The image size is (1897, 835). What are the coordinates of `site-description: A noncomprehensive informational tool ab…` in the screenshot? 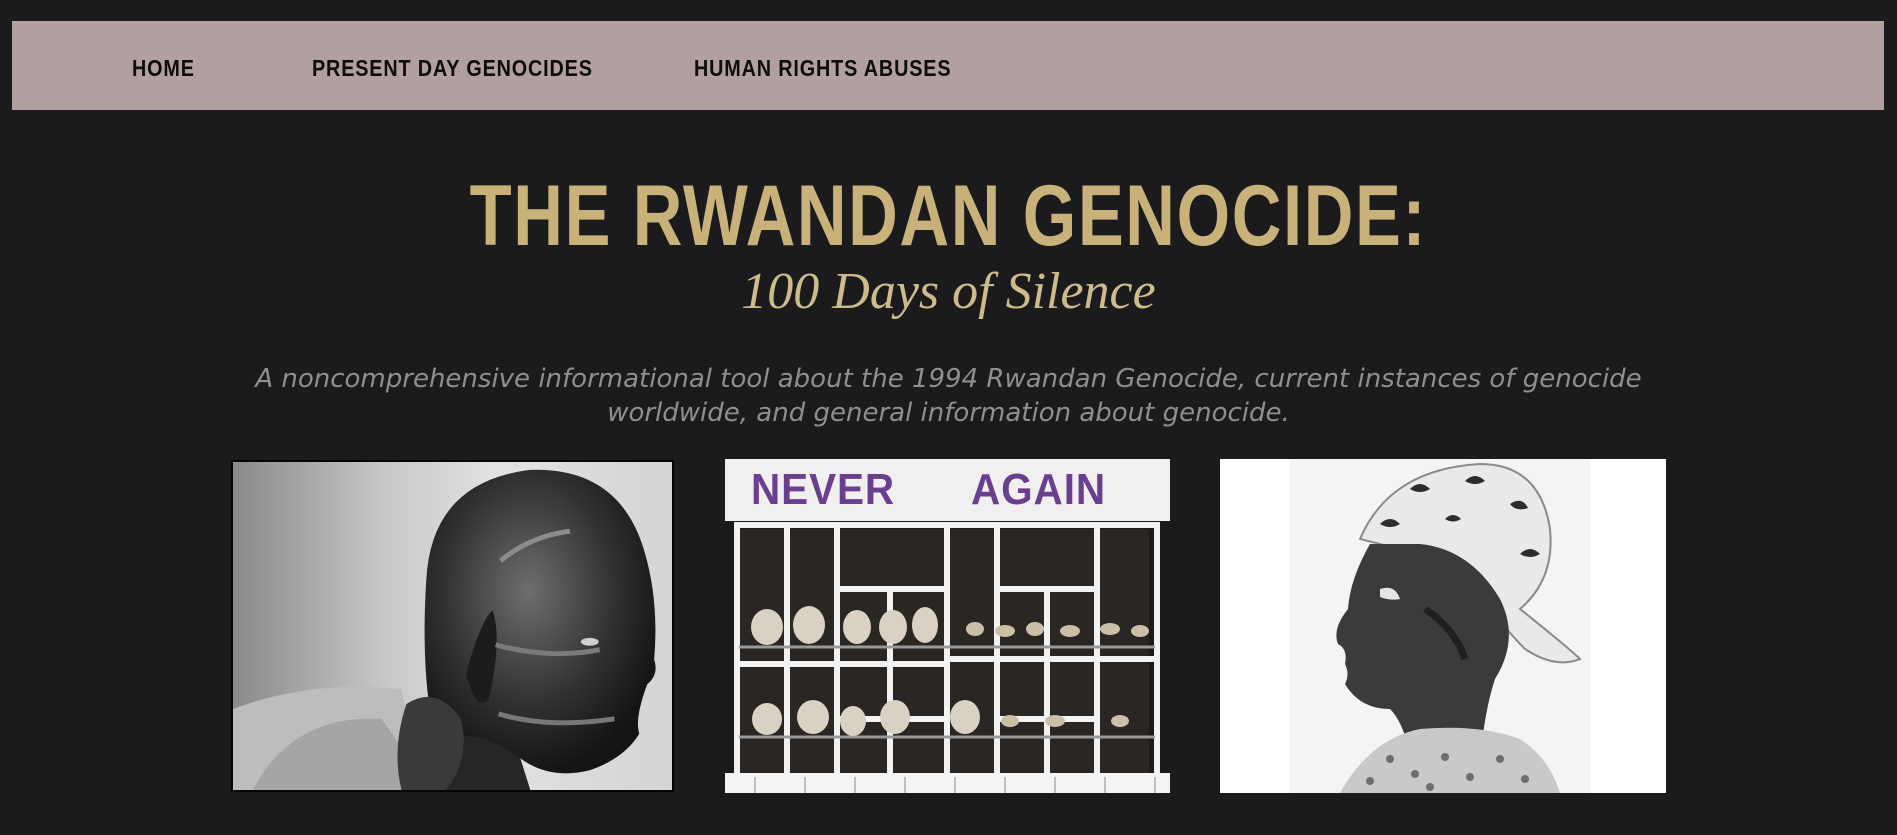 It's located at (948, 396).